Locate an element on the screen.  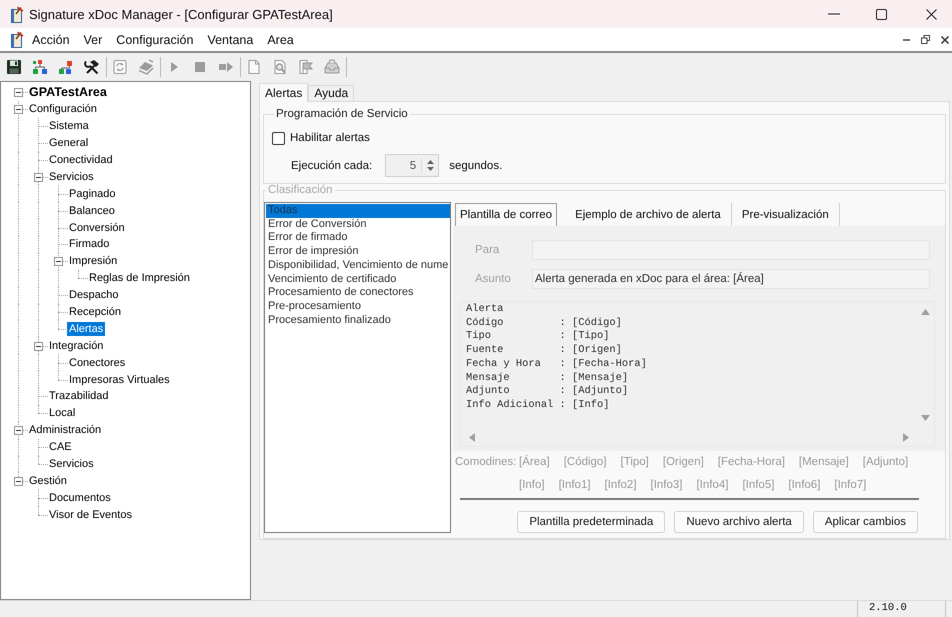
tree-item: GPATestArea is located at coordinates (68, 92).